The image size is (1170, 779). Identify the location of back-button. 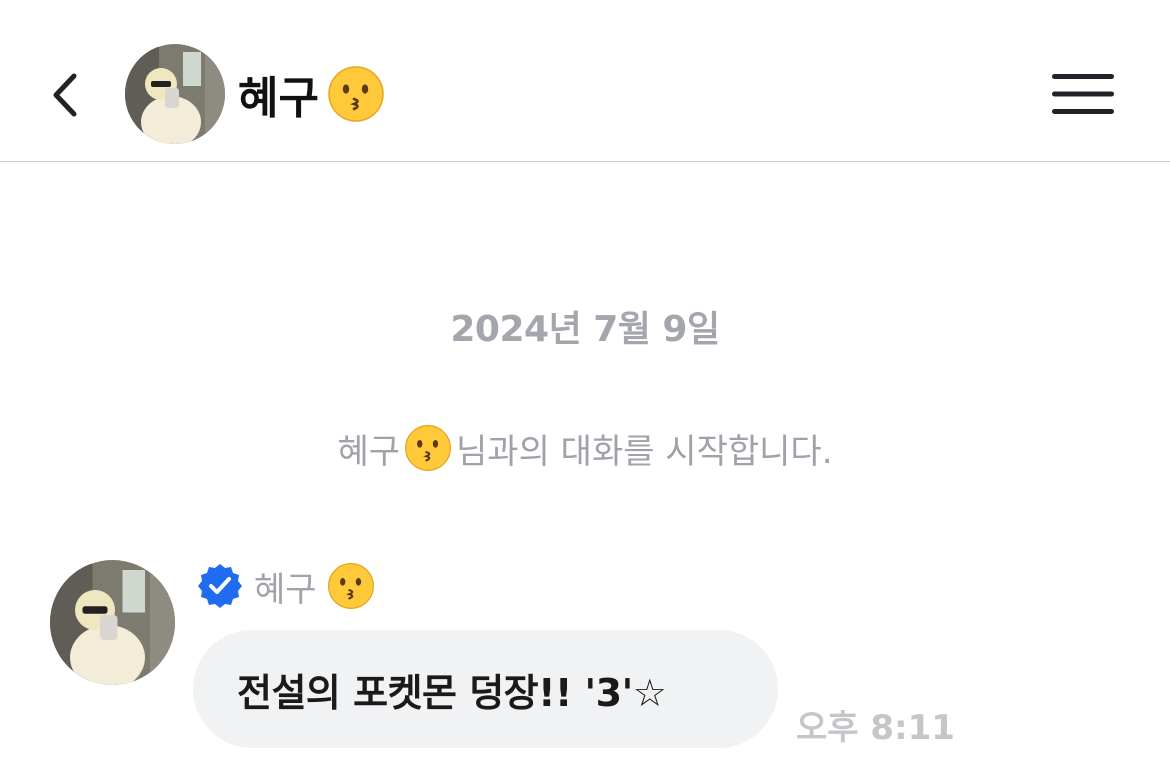
(66, 95).